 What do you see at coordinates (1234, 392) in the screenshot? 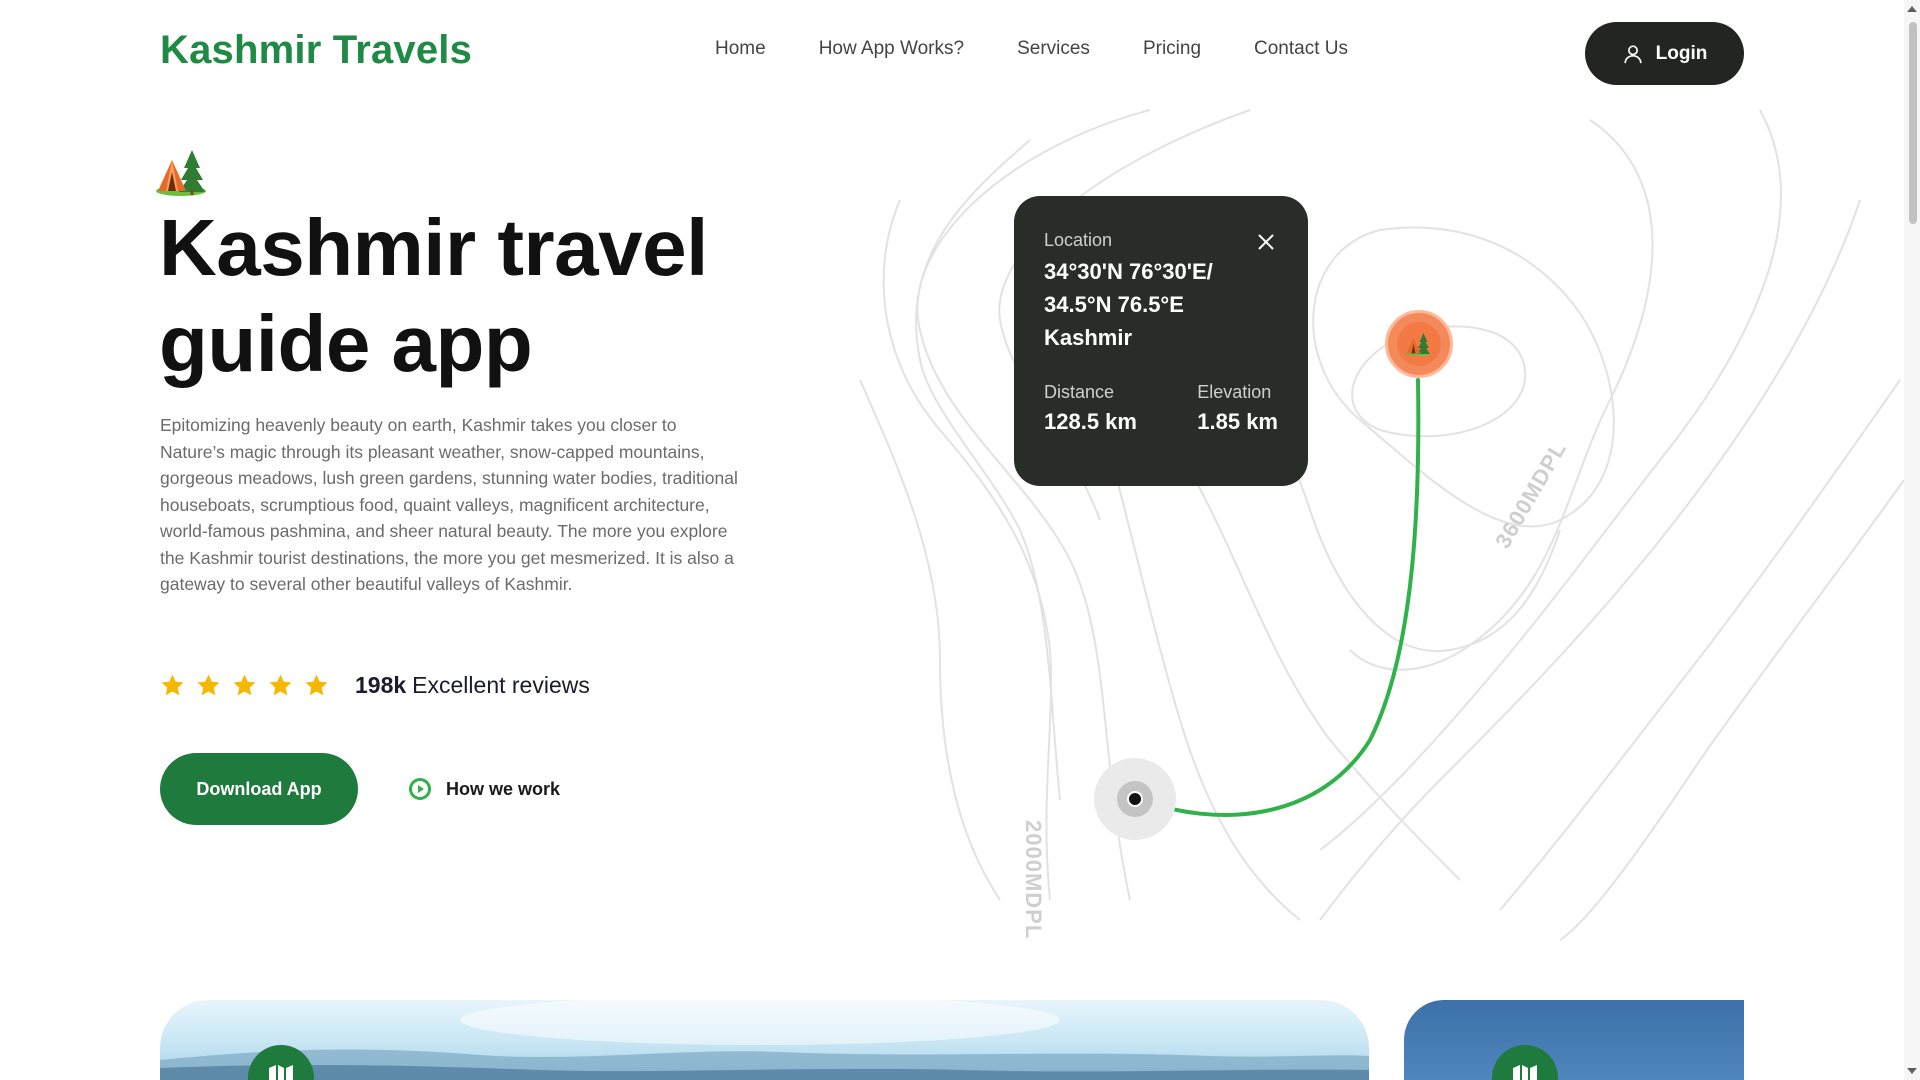
I see `elevation-label: Elevation` at bounding box center [1234, 392].